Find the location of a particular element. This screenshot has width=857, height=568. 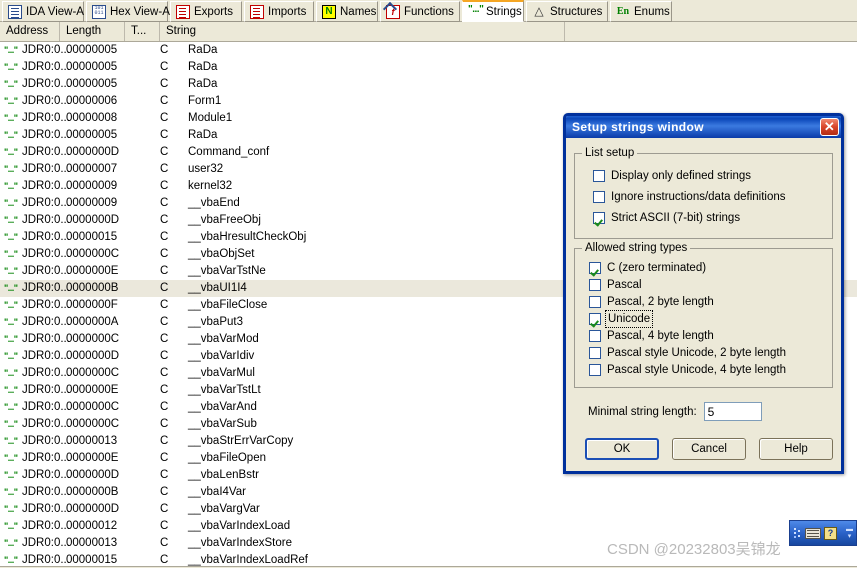

cell-string: __vbaPut3 is located at coordinates (215, 322).